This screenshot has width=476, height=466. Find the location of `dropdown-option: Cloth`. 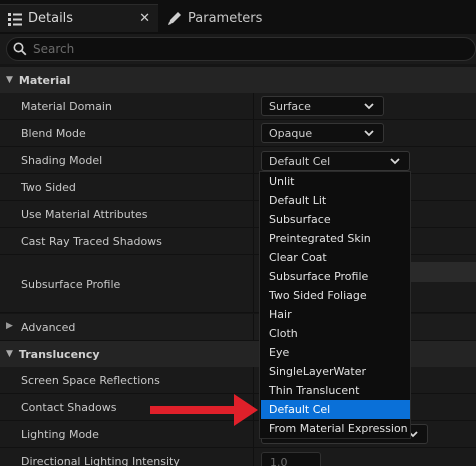

dropdown-option: Cloth is located at coordinates (335, 333).